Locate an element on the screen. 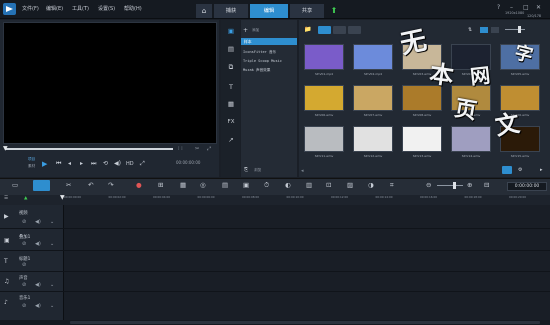  prev-frame-icon: ◂ is located at coordinates (69, 163).